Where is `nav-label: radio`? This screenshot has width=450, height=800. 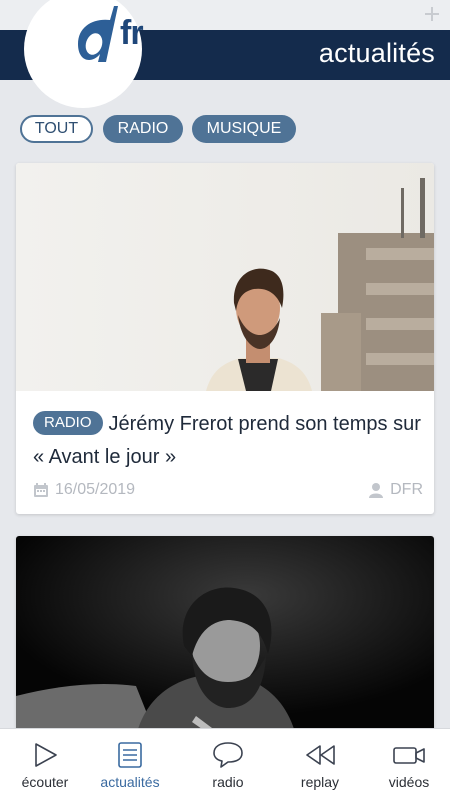 nav-label: radio is located at coordinates (228, 782).